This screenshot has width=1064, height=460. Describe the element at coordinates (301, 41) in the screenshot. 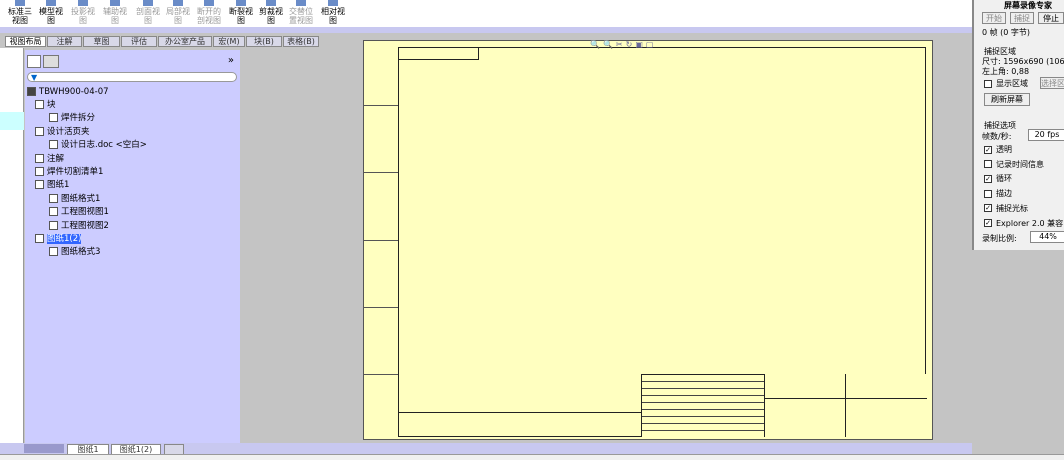

I see `tab: 表格(B)` at that location.